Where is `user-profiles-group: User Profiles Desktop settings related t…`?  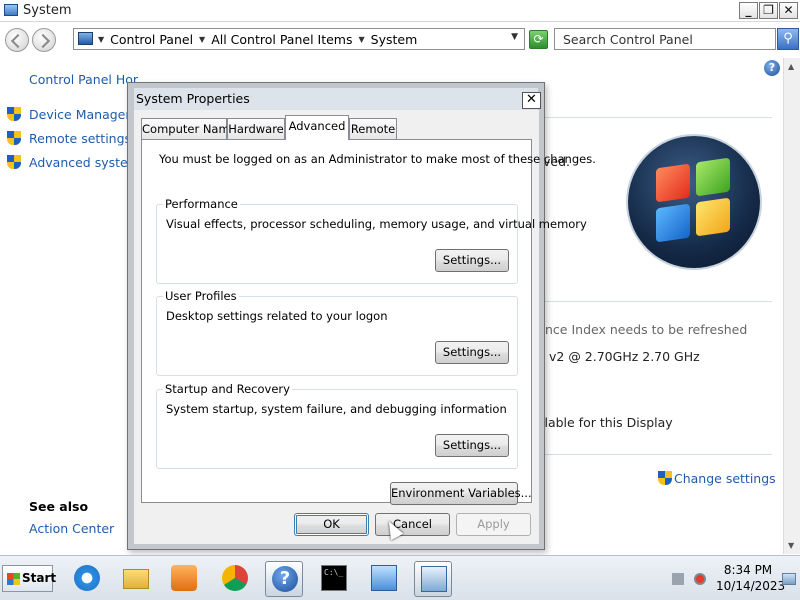 user-profiles-group: User Profiles Desktop settings related t… is located at coordinates (337, 332).